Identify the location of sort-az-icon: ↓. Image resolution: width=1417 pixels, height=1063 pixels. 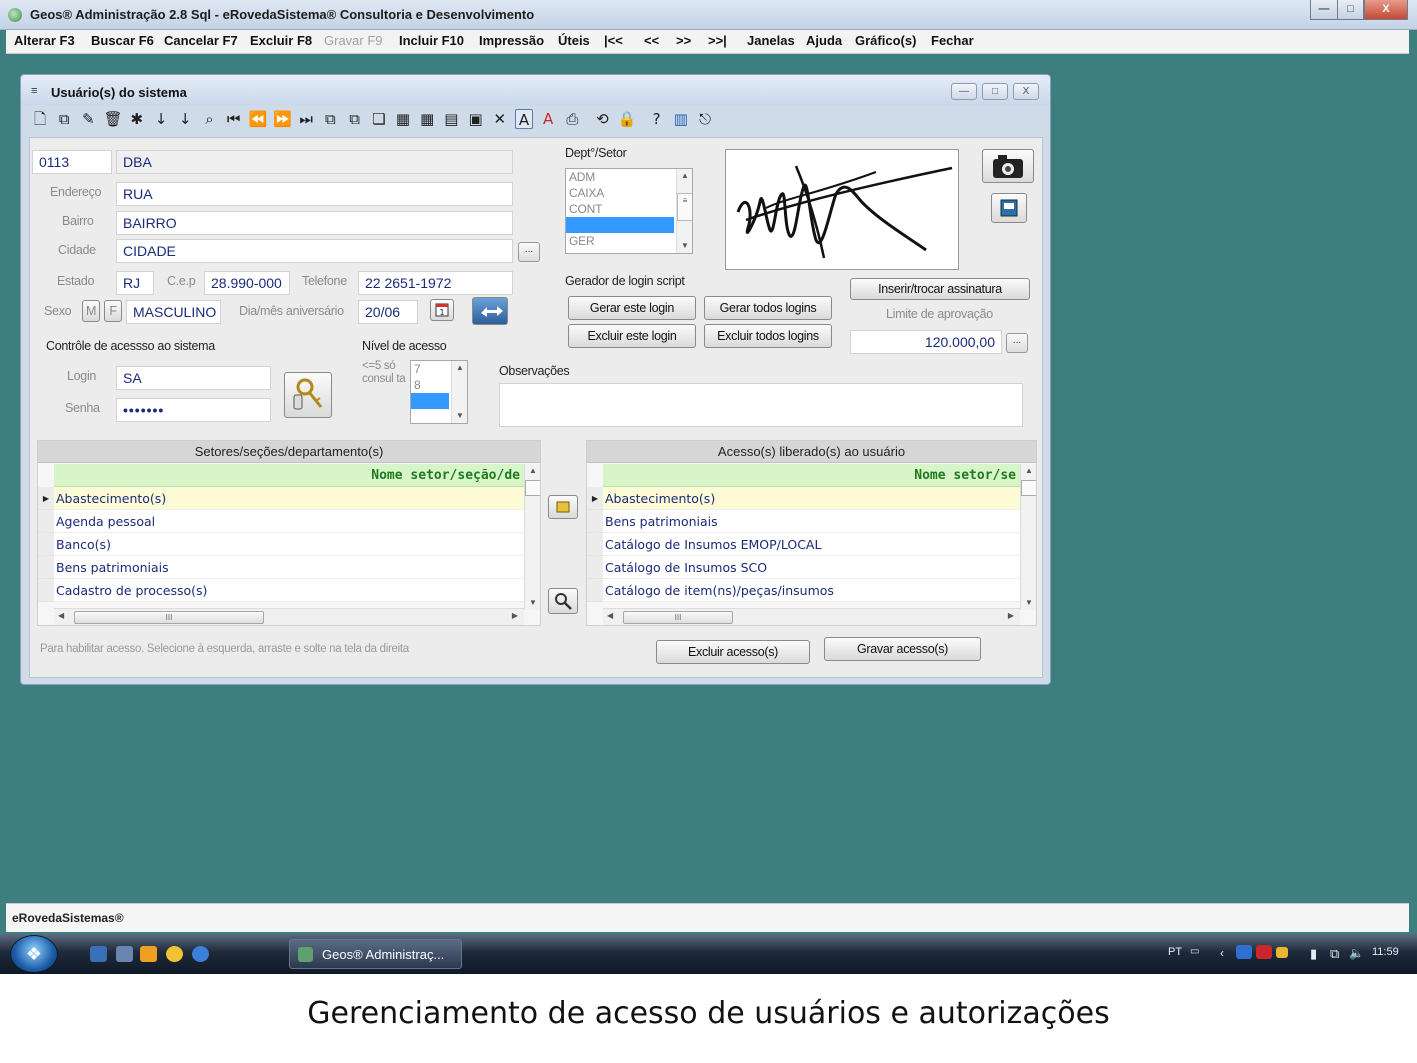
(161, 119).